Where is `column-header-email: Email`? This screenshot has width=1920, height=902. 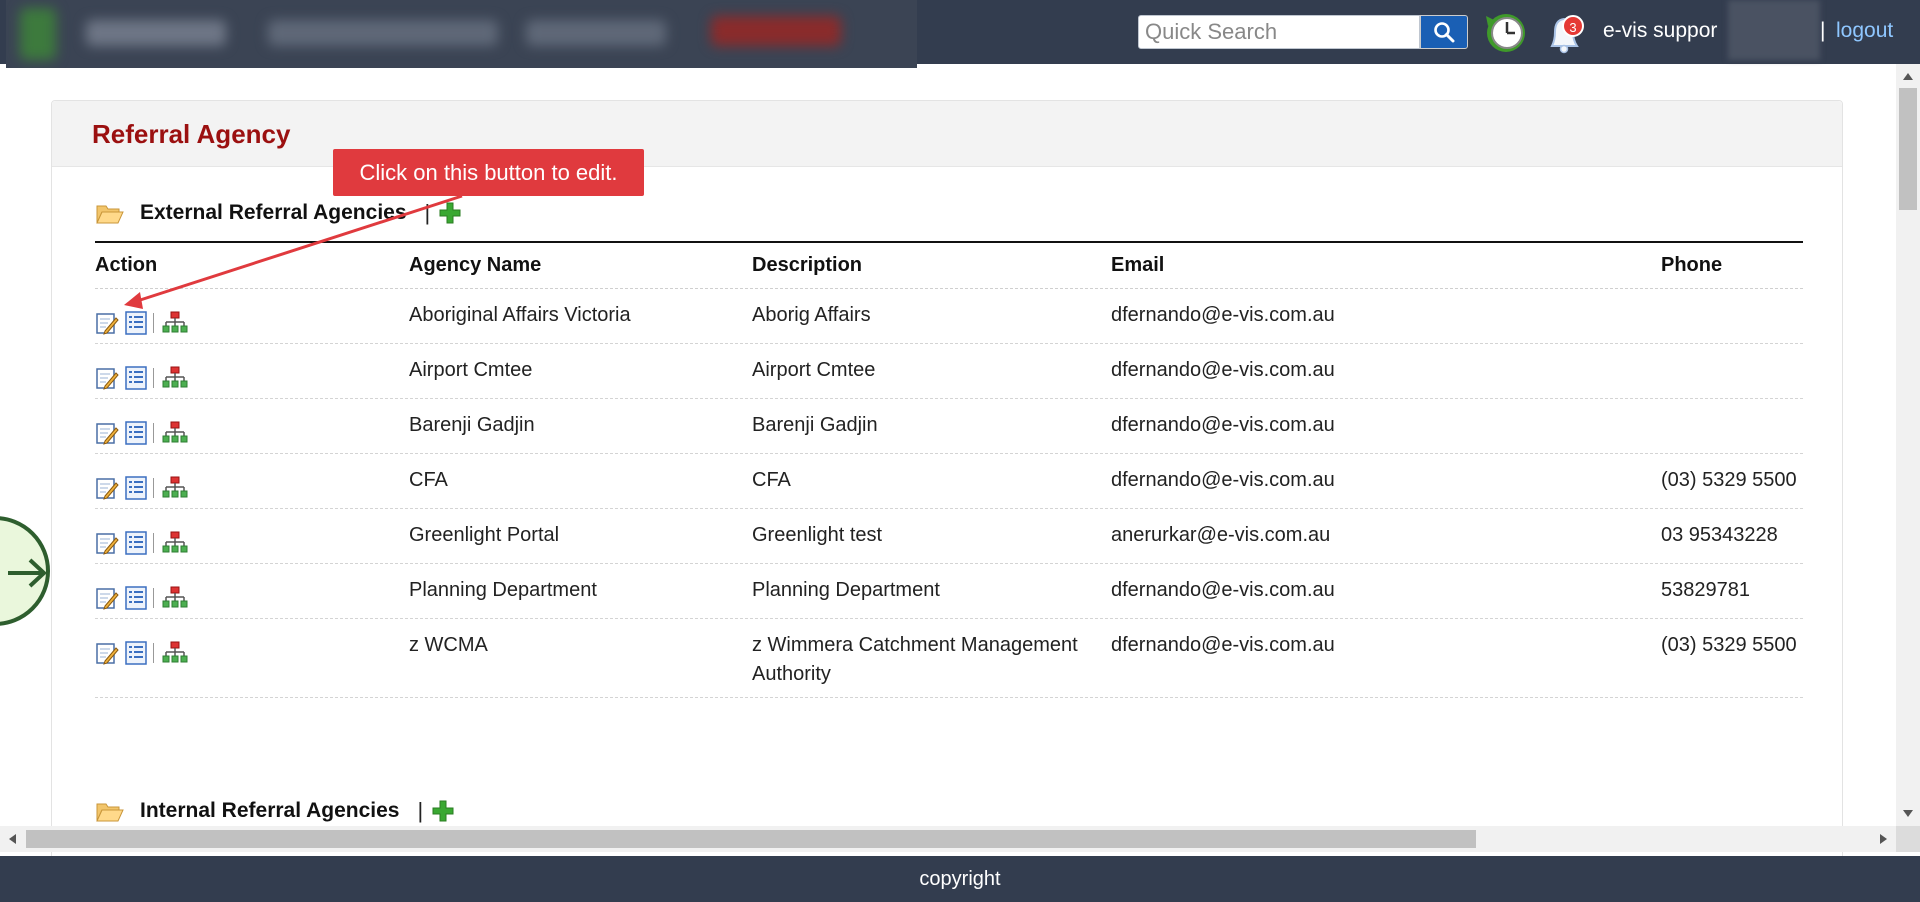
column-header-email: Email is located at coordinates (1138, 265).